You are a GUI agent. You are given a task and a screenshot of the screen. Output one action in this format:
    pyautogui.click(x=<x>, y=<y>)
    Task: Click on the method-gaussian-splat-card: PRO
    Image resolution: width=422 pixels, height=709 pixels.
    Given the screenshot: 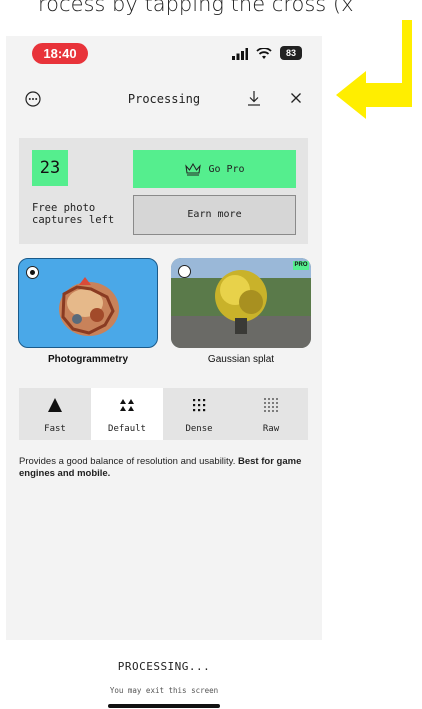 What is the action you would take?
    pyautogui.click(x=241, y=303)
    